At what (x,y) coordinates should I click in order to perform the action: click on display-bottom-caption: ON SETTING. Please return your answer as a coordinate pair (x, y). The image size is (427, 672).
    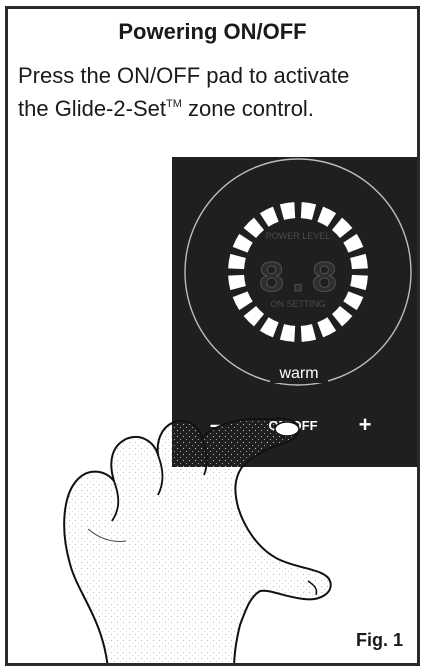
    Looking at the image, I should click on (297, 304).